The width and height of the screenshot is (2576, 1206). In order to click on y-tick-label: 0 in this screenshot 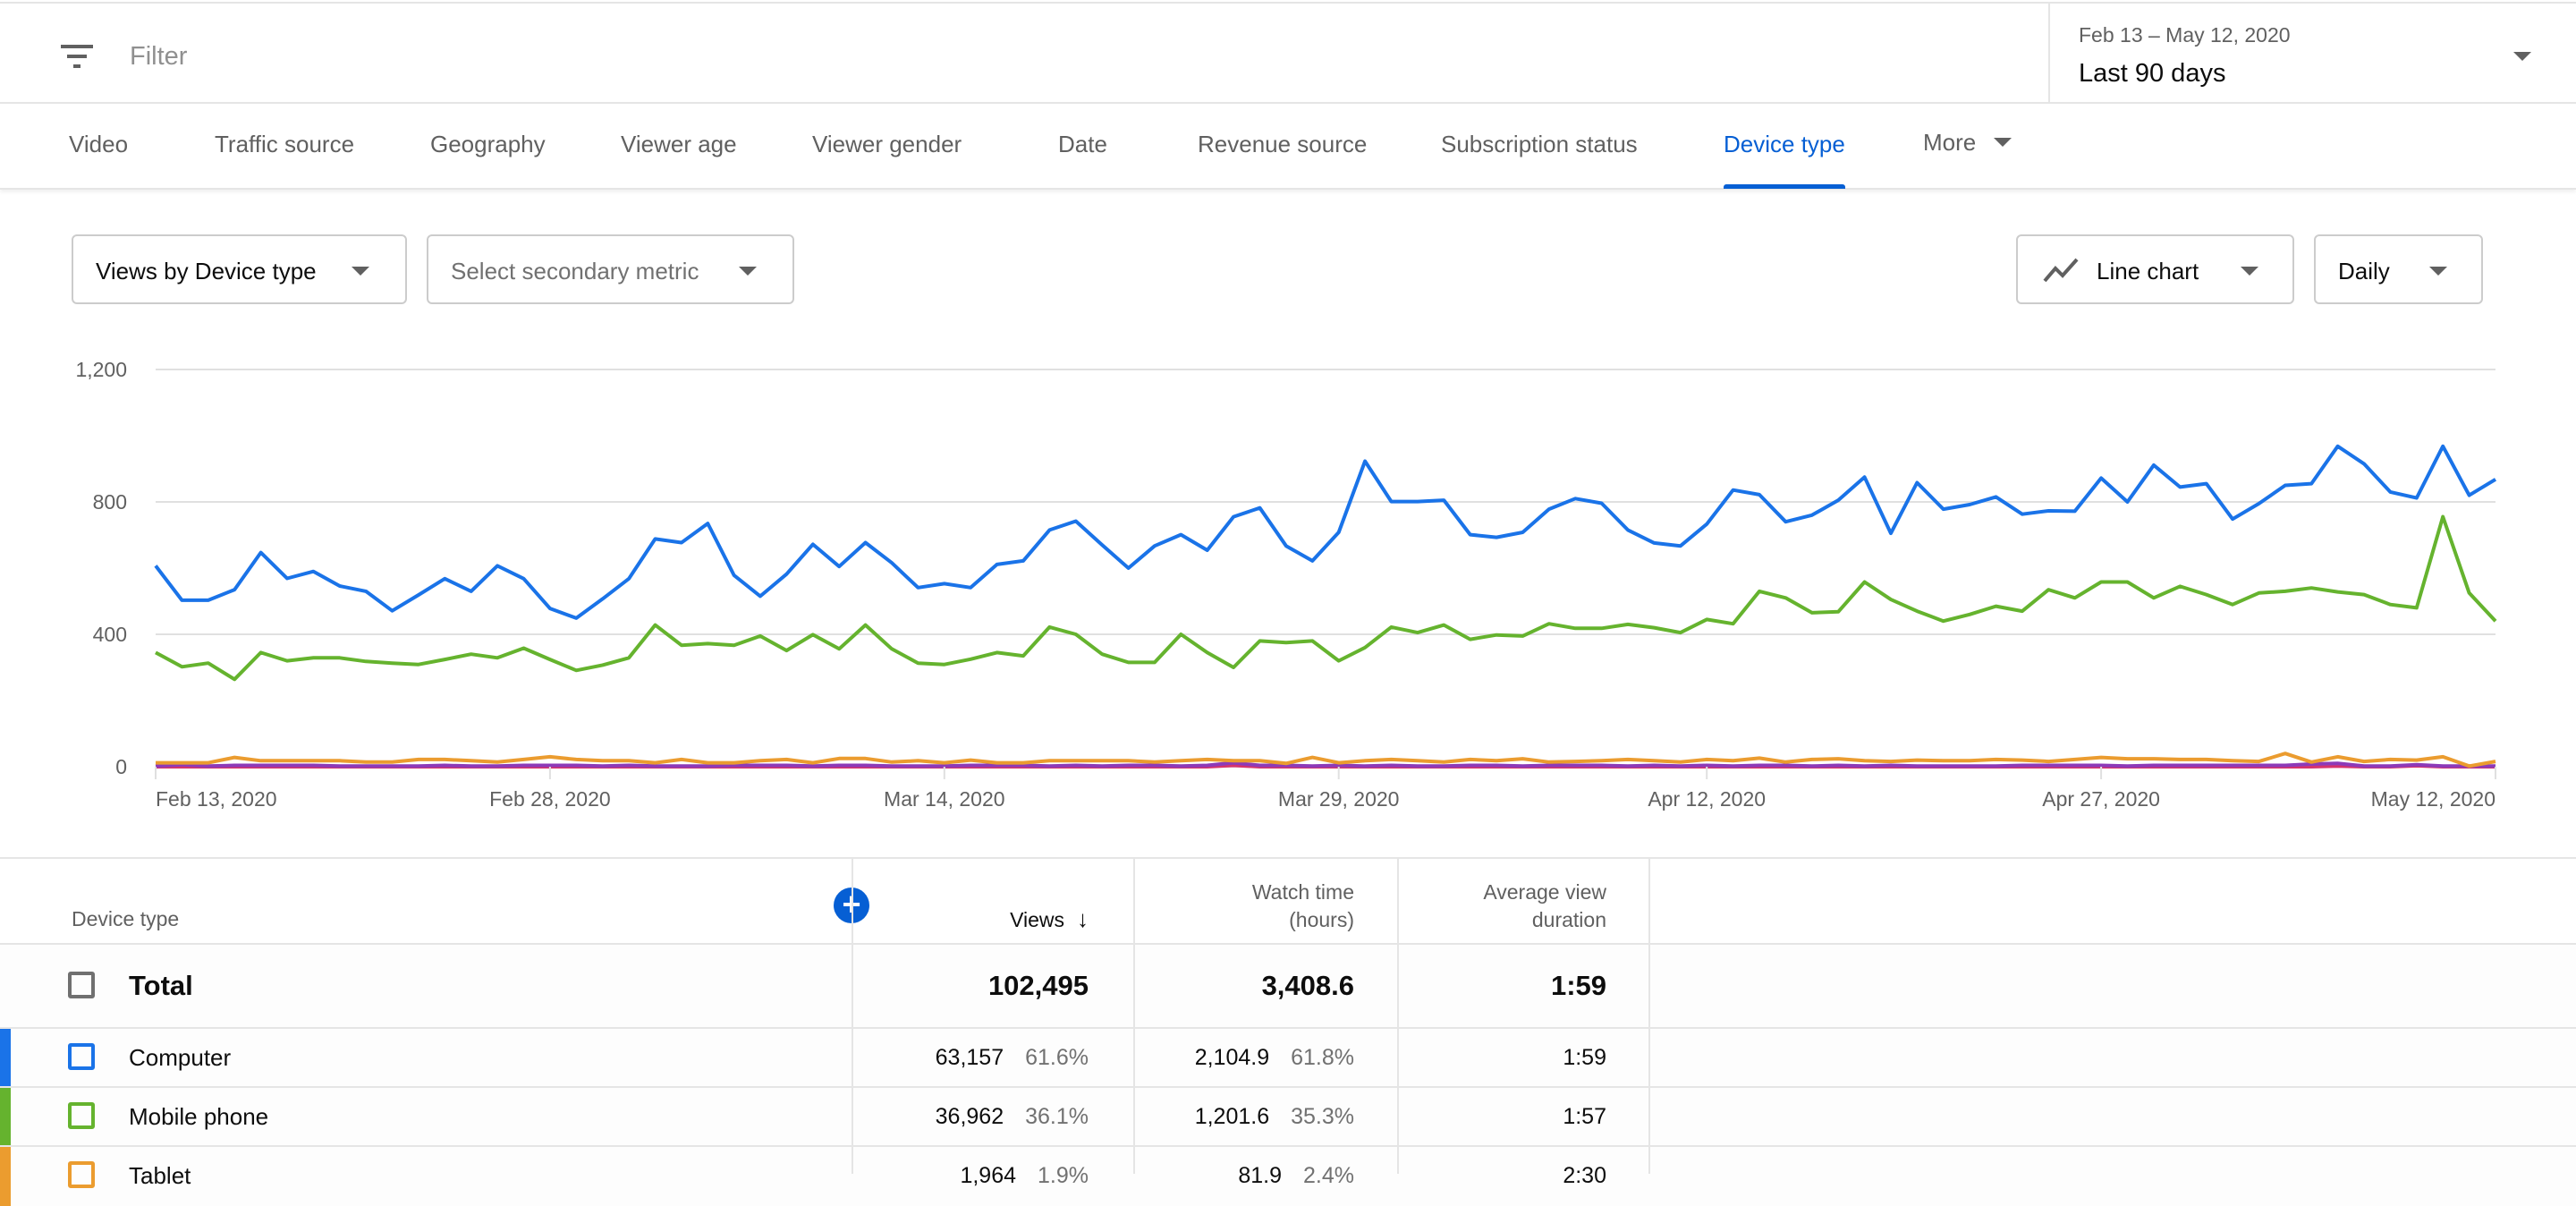, I will do `click(121, 766)`.